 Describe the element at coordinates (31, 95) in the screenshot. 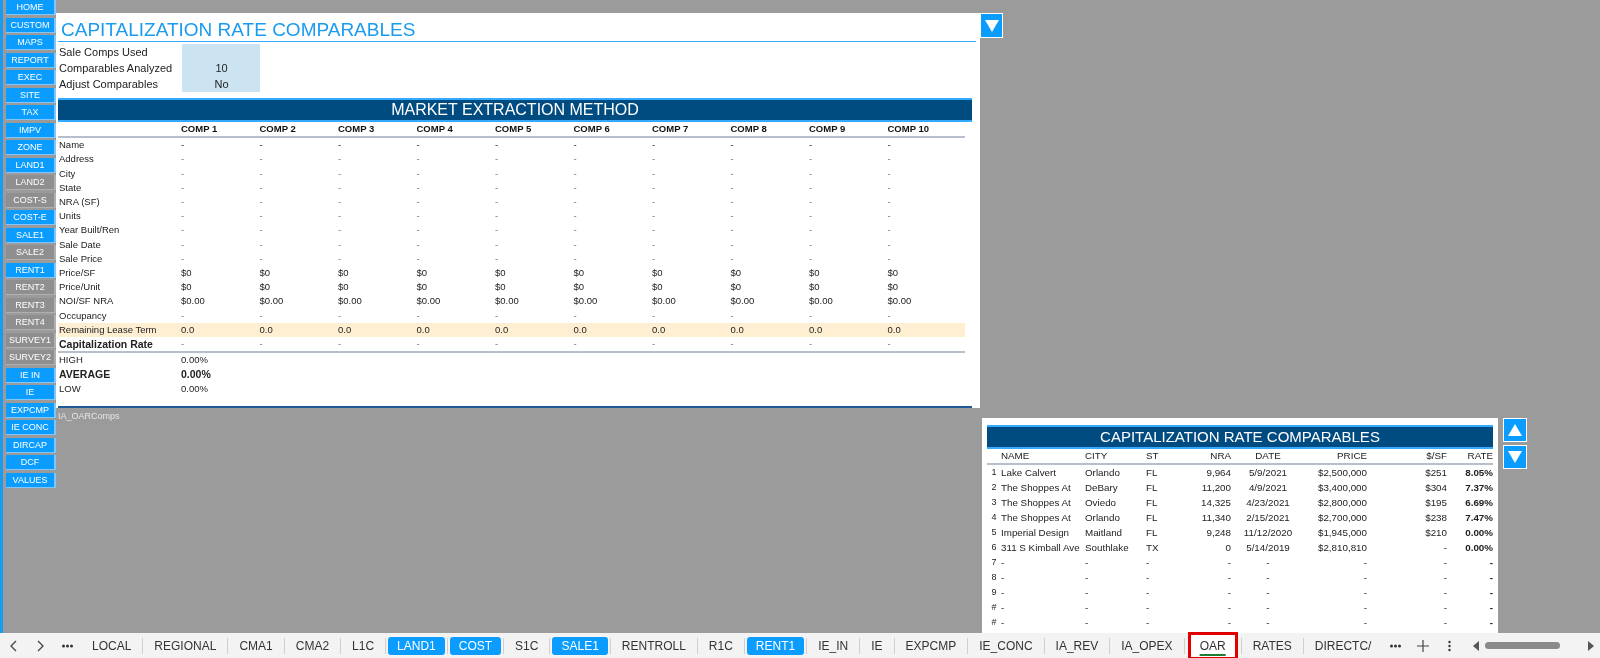

I see `nav-button: SITE` at that location.